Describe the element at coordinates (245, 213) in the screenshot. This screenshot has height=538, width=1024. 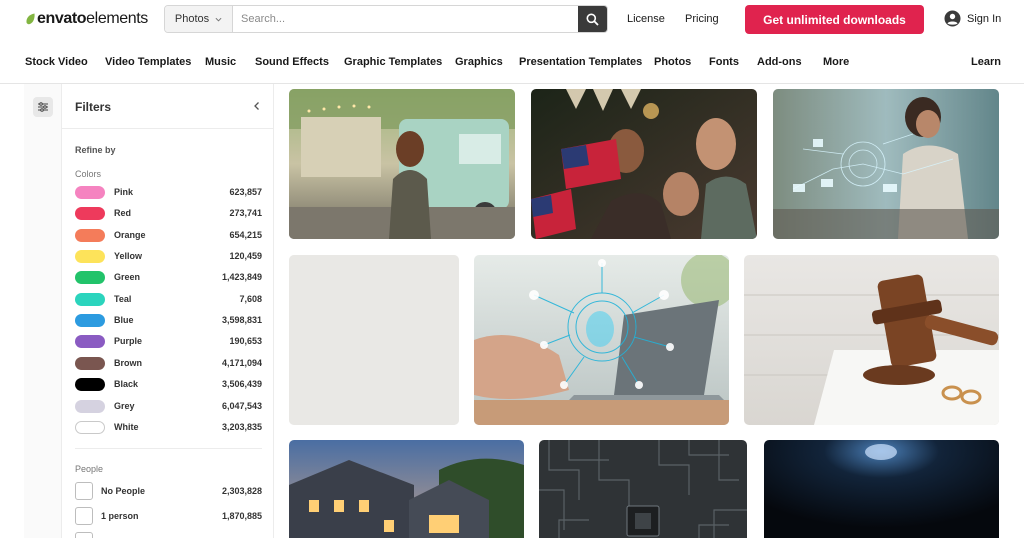
I see `color-count: 273,741` at that location.